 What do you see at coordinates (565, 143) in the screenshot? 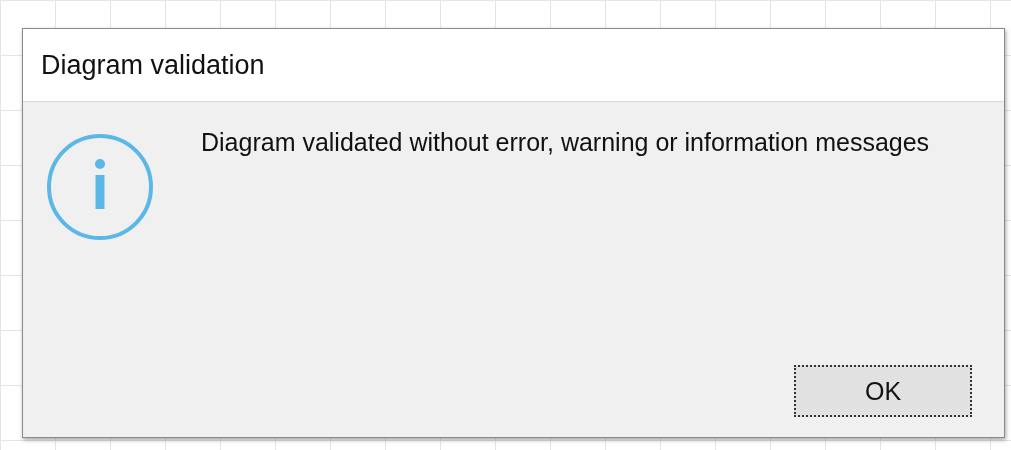
I see `message-text: Diagram validated without error, warning or information messages` at bounding box center [565, 143].